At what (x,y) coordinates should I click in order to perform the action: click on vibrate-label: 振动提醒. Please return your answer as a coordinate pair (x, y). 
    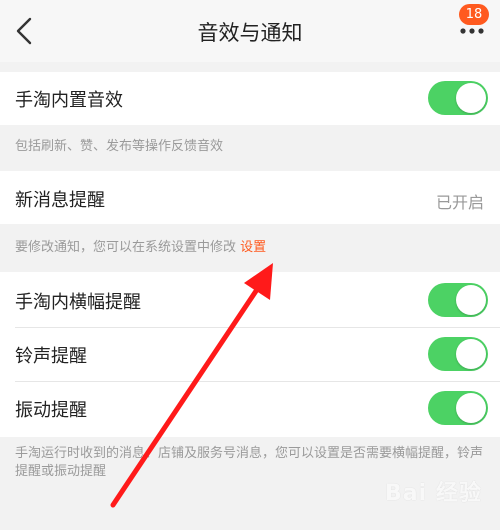
    Looking at the image, I should click on (51, 410).